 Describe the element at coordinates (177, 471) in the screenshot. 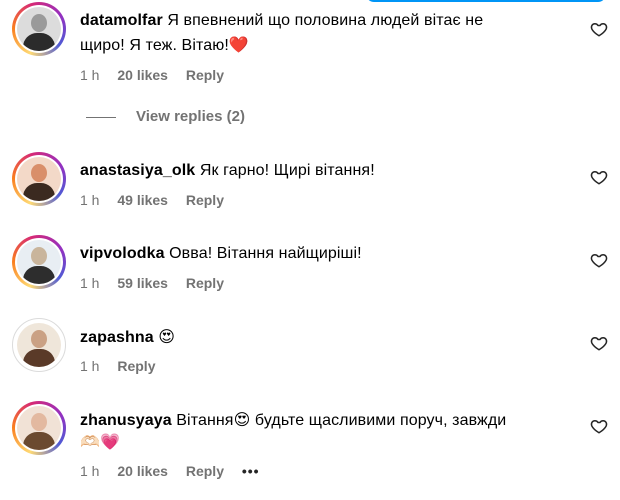

I see `comment-meta: 1 h 20 likes Reply •••` at that location.